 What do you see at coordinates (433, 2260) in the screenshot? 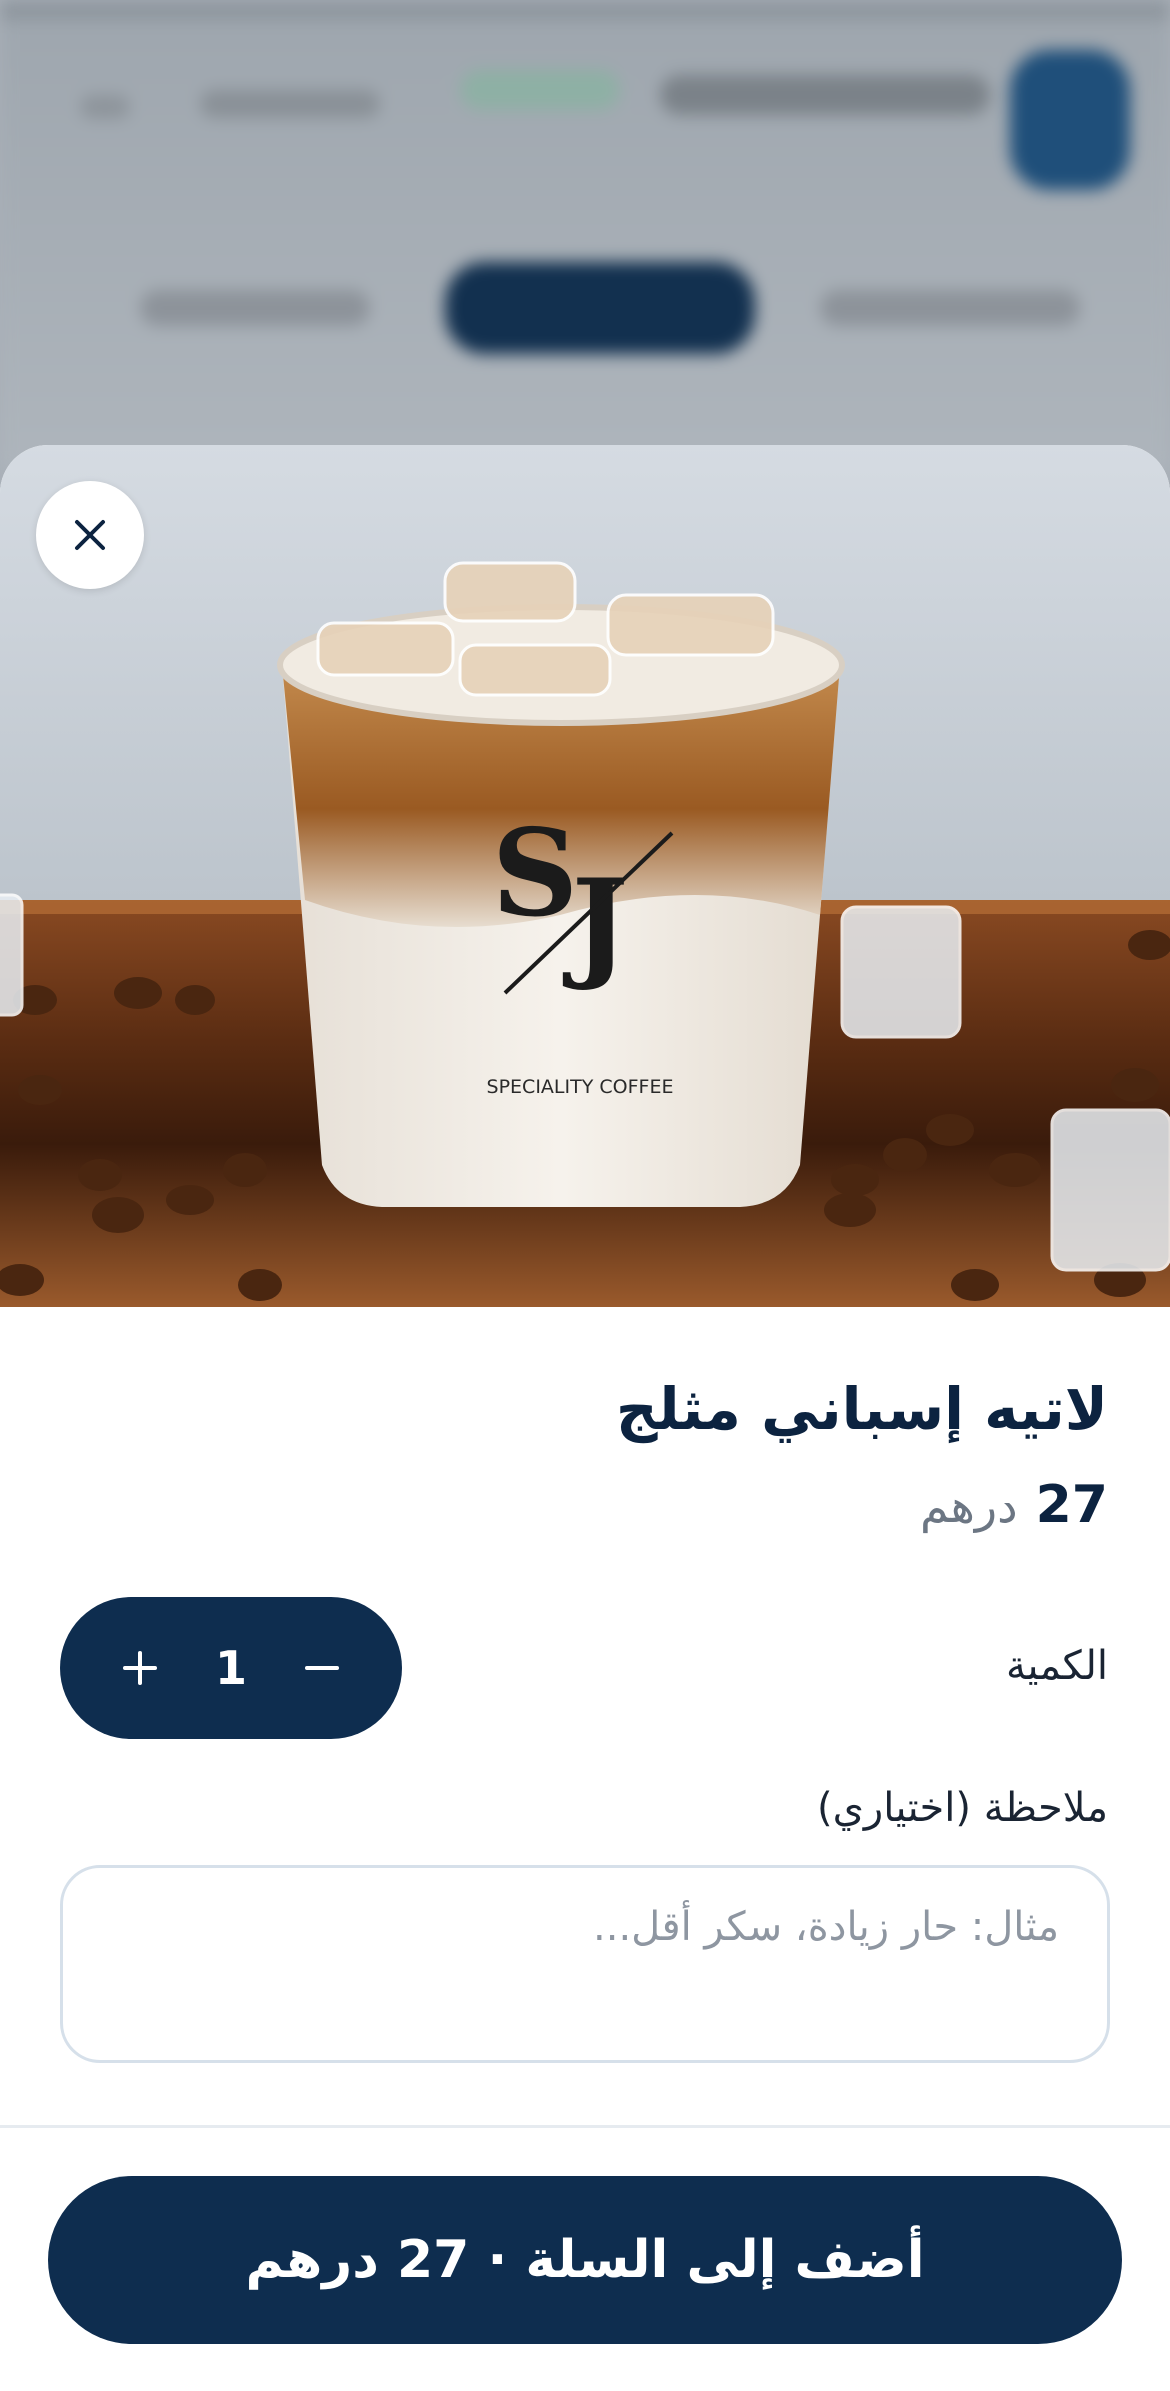
I see `add-to-cart-amount: 27` at bounding box center [433, 2260].